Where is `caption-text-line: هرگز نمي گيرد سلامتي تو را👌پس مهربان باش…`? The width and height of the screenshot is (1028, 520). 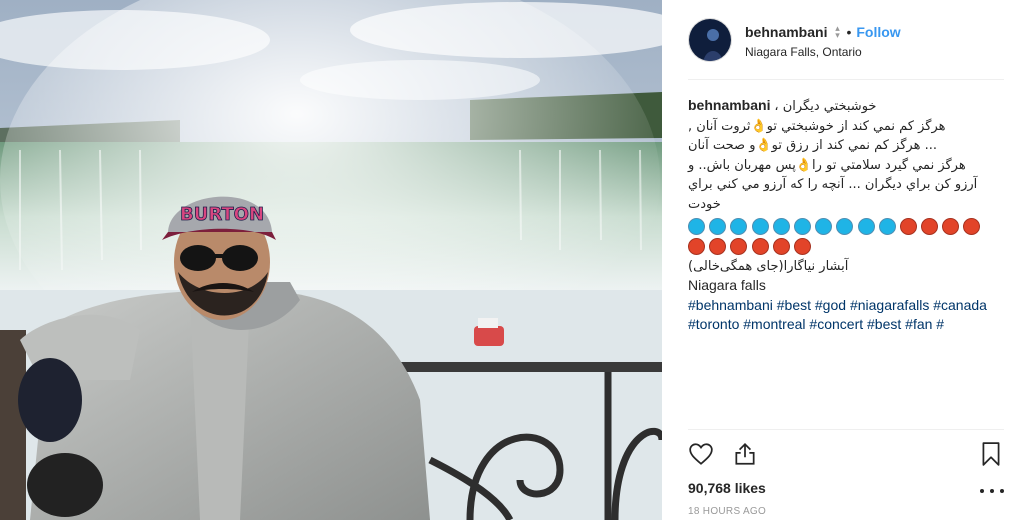
caption-text-line: هرگز نمي گيرد سلامتي تو را👌پس مهربان باش… is located at coordinates (827, 165).